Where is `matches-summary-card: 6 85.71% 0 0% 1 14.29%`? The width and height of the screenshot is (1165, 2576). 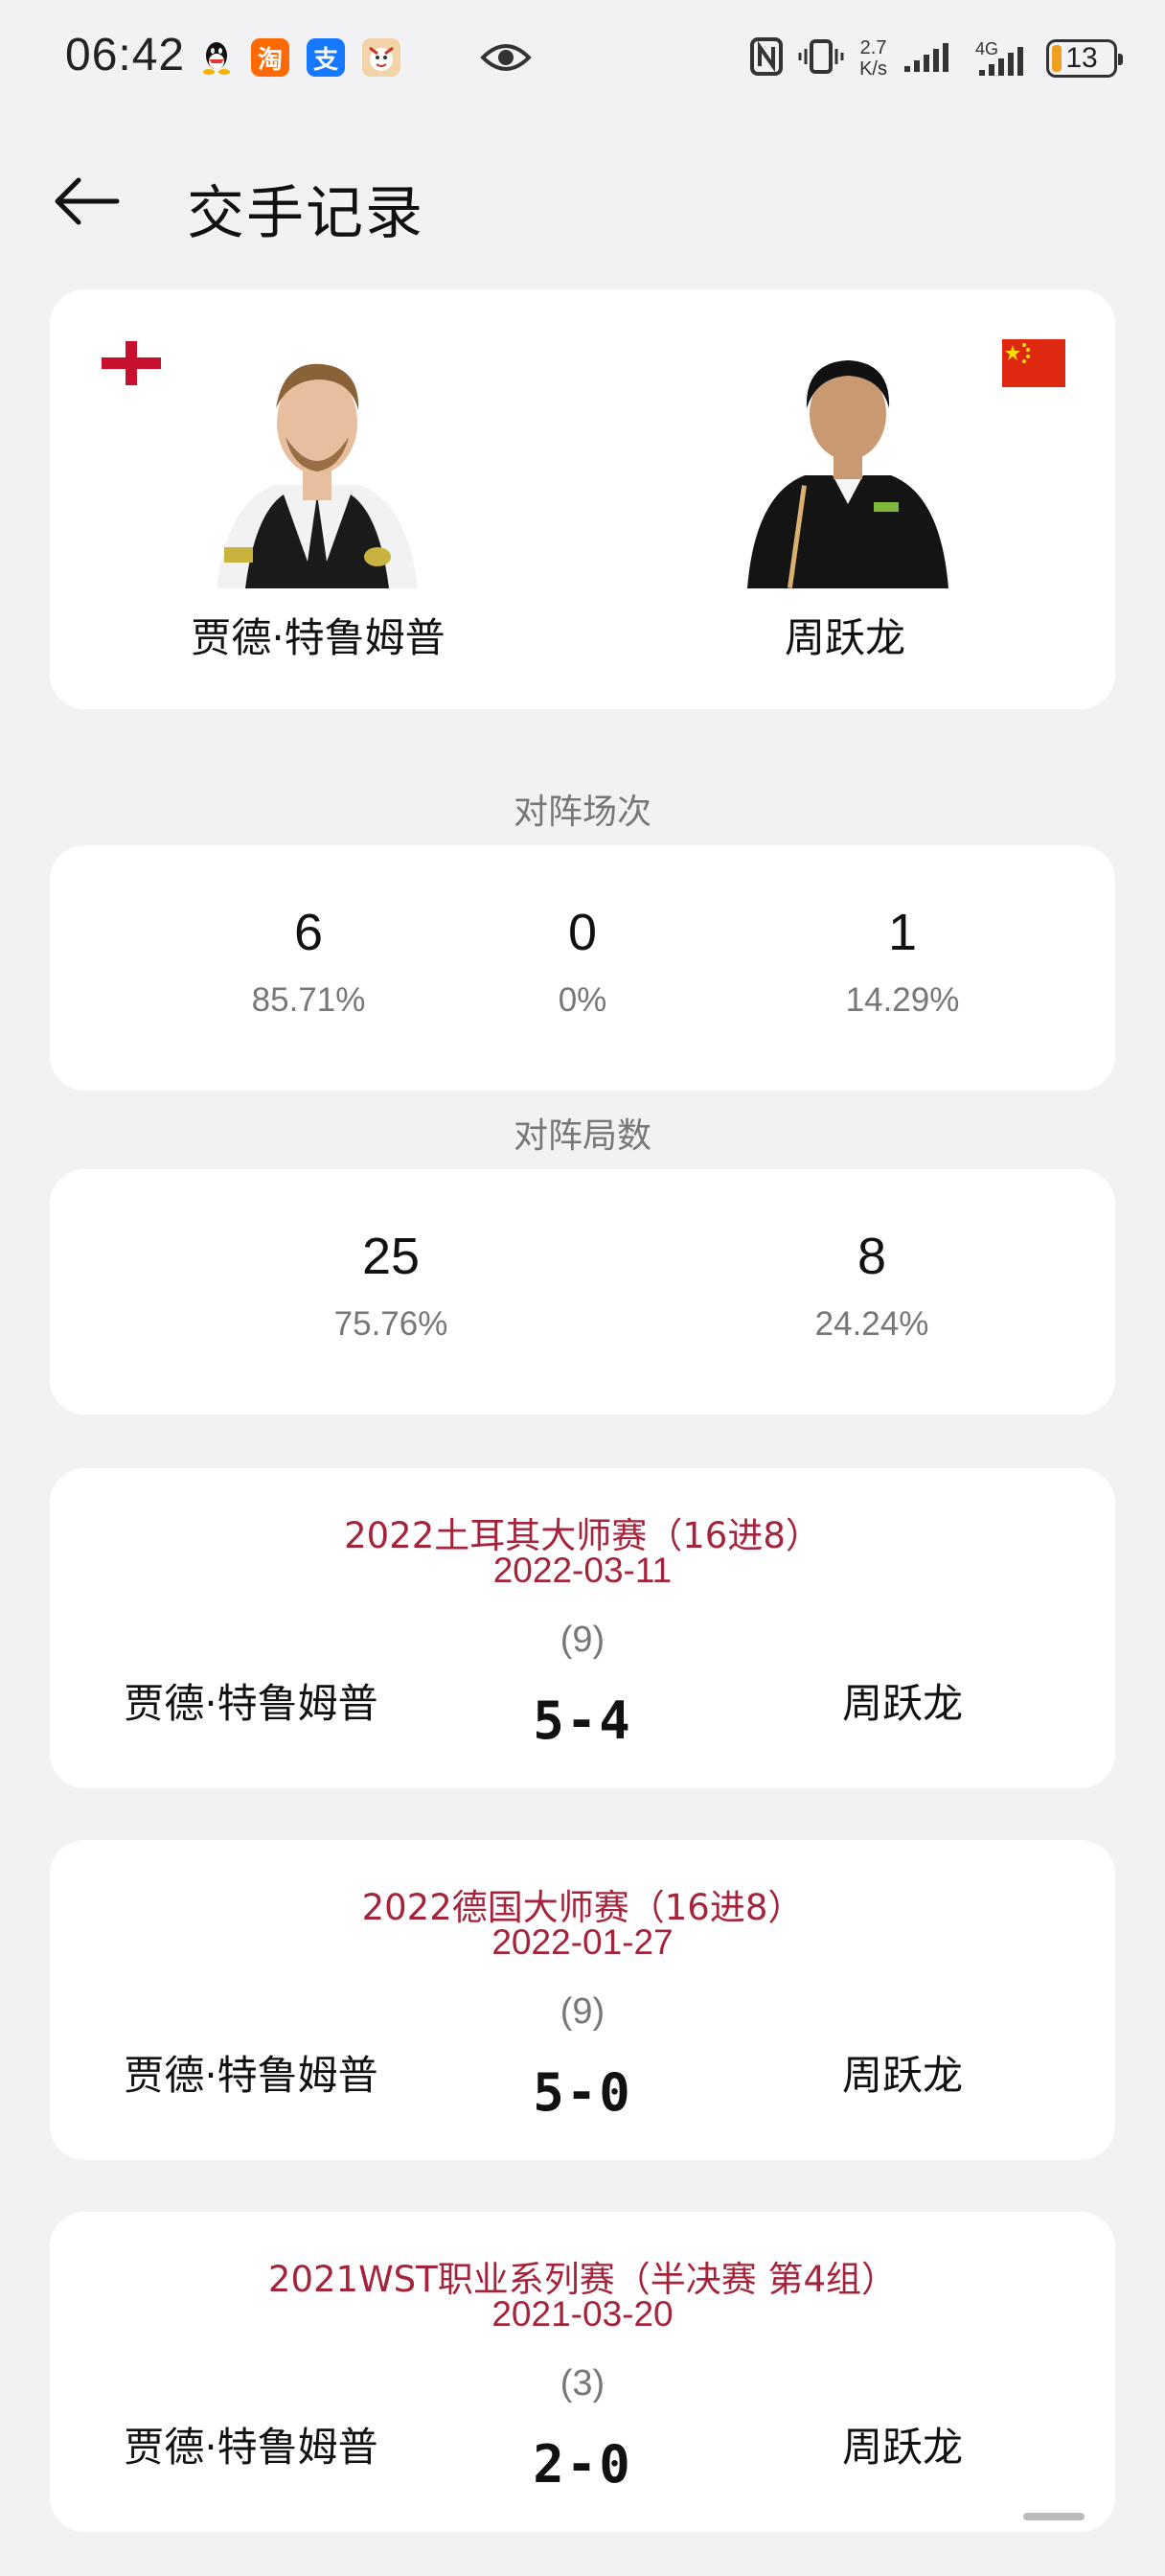
matches-summary-card: 6 85.71% 0 0% 1 14.29% is located at coordinates (582, 968).